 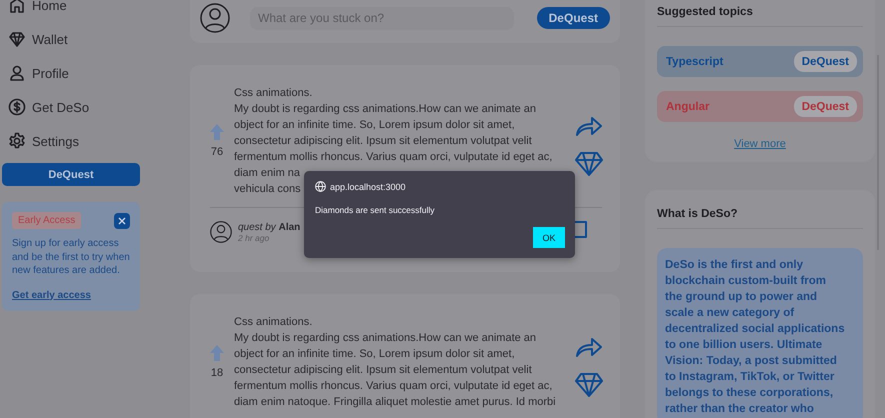 What do you see at coordinates (47, 220) in the screenshot?
I see `early-access-badge: Early Access` at bounding box center [47, 220].